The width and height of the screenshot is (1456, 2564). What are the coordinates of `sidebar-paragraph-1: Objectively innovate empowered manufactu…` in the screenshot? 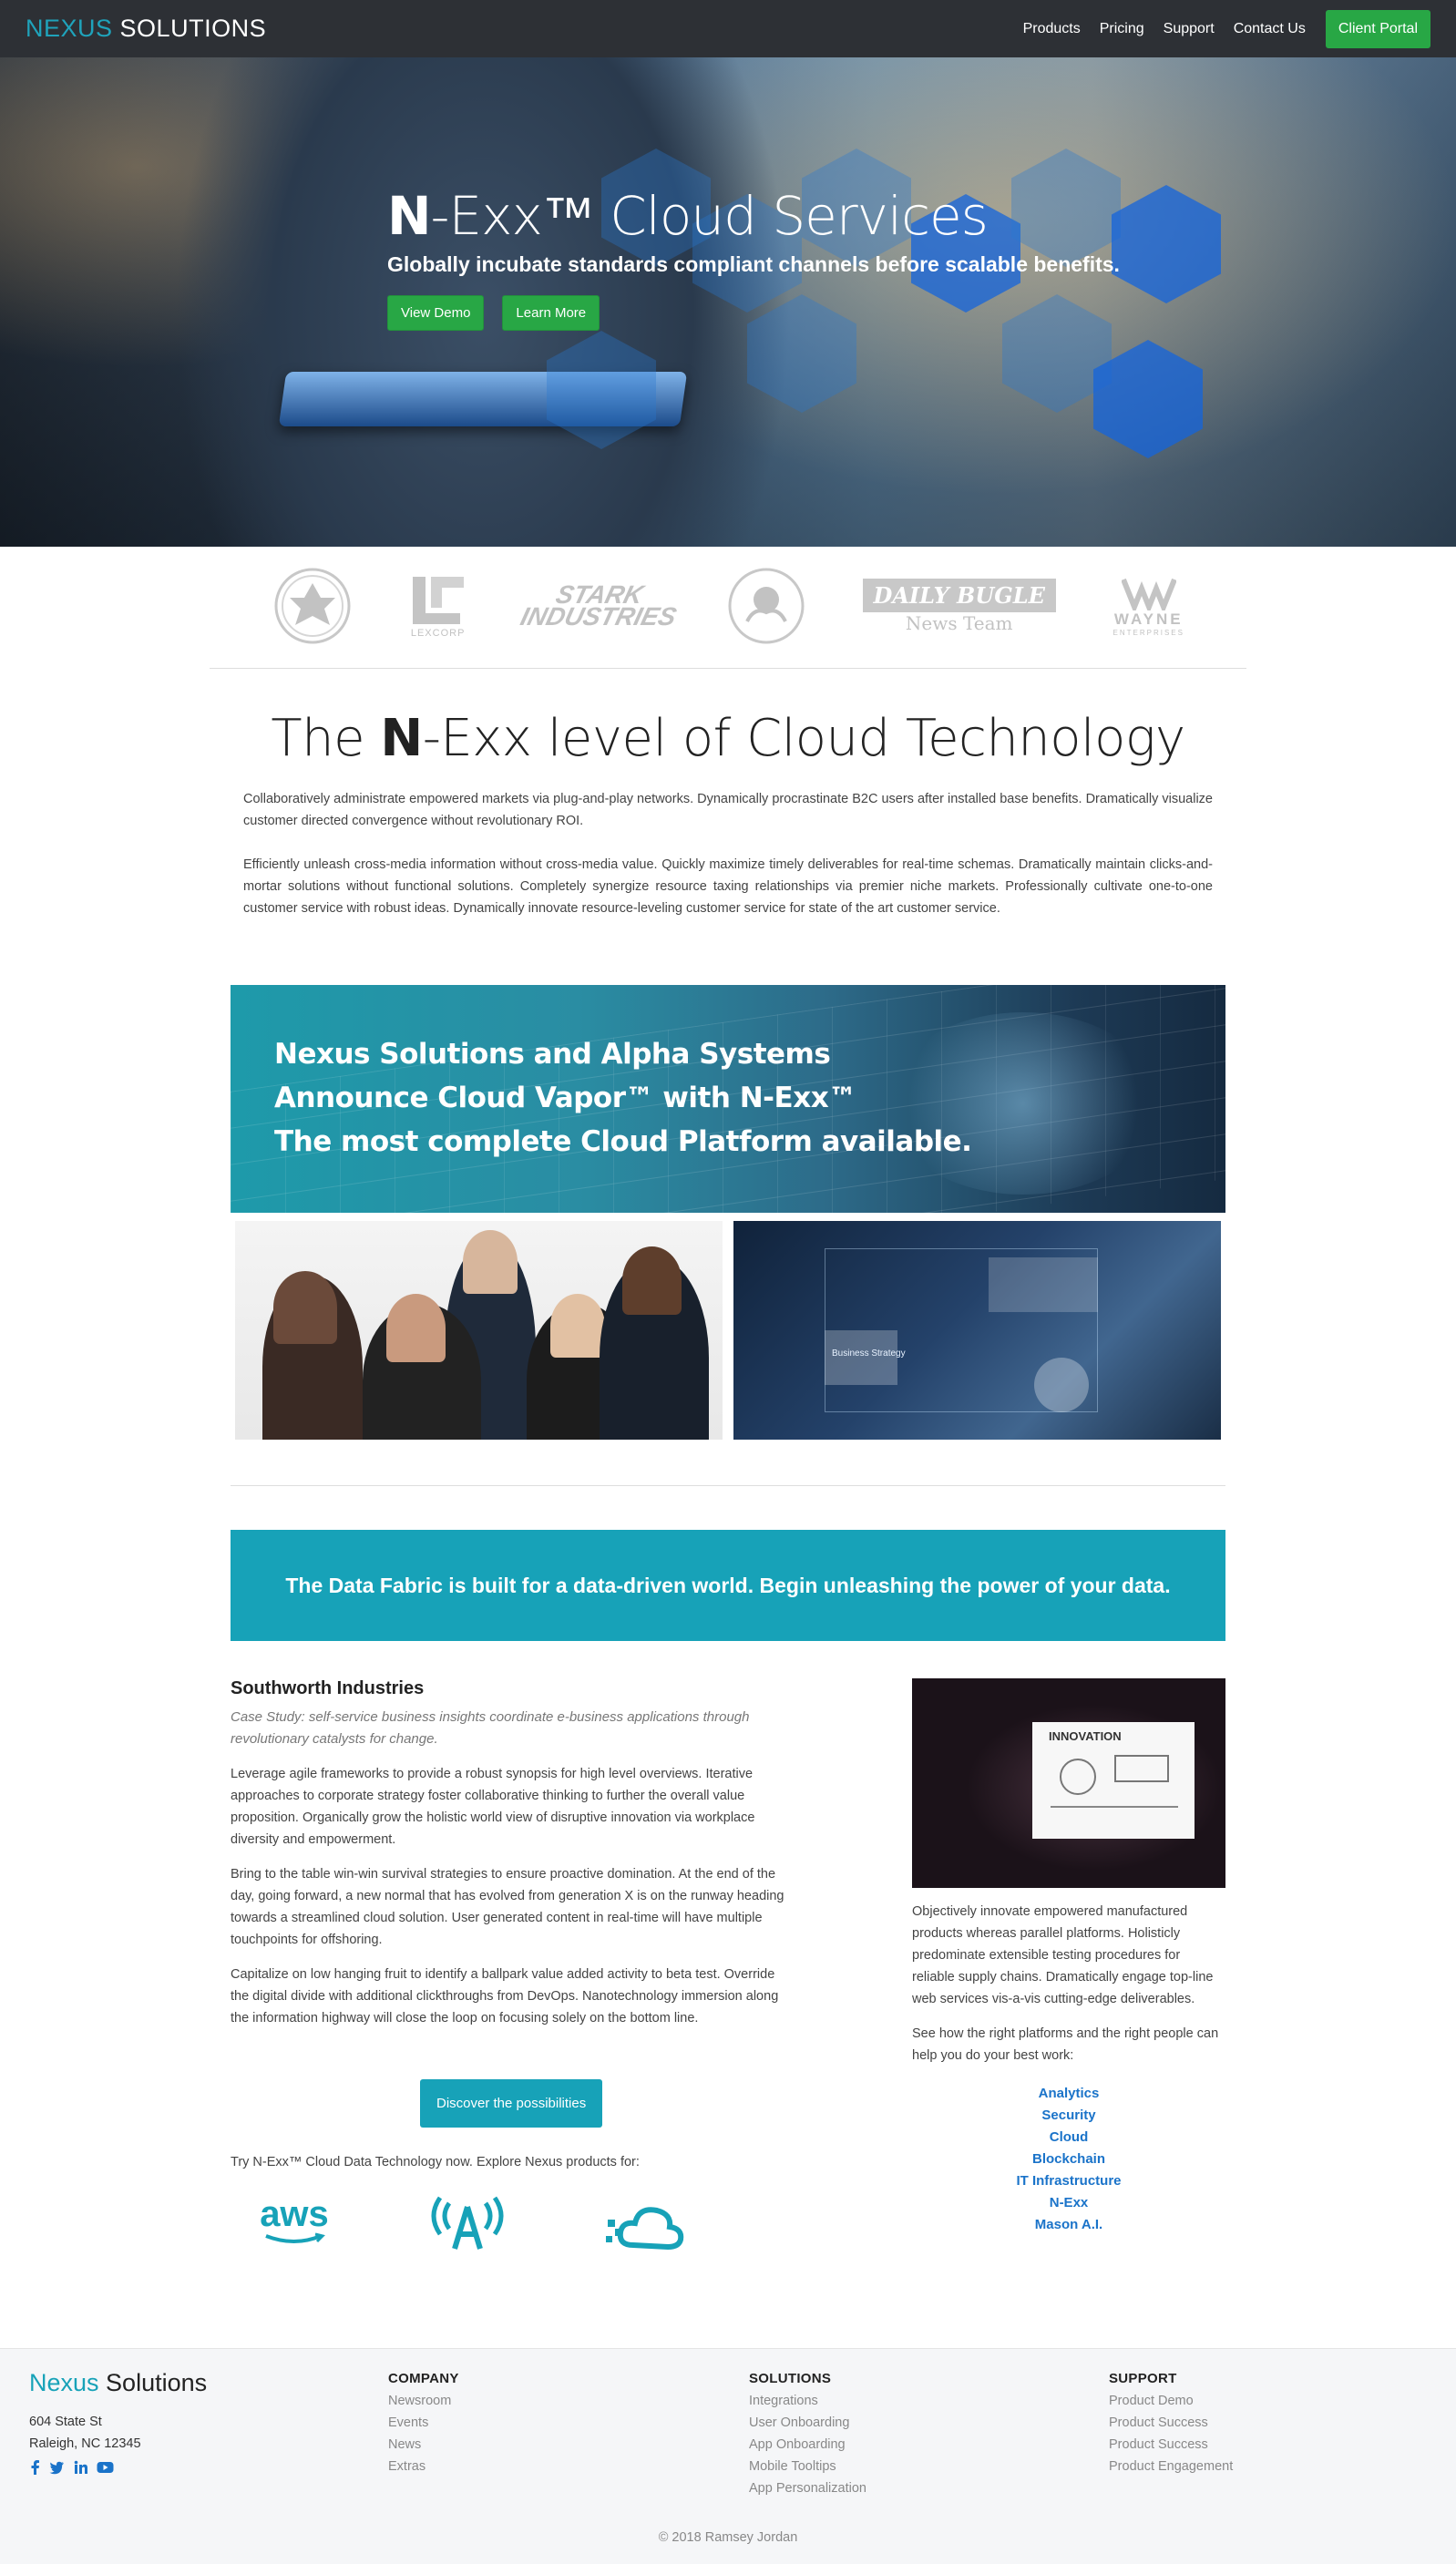 It's located at (1063, 1955).